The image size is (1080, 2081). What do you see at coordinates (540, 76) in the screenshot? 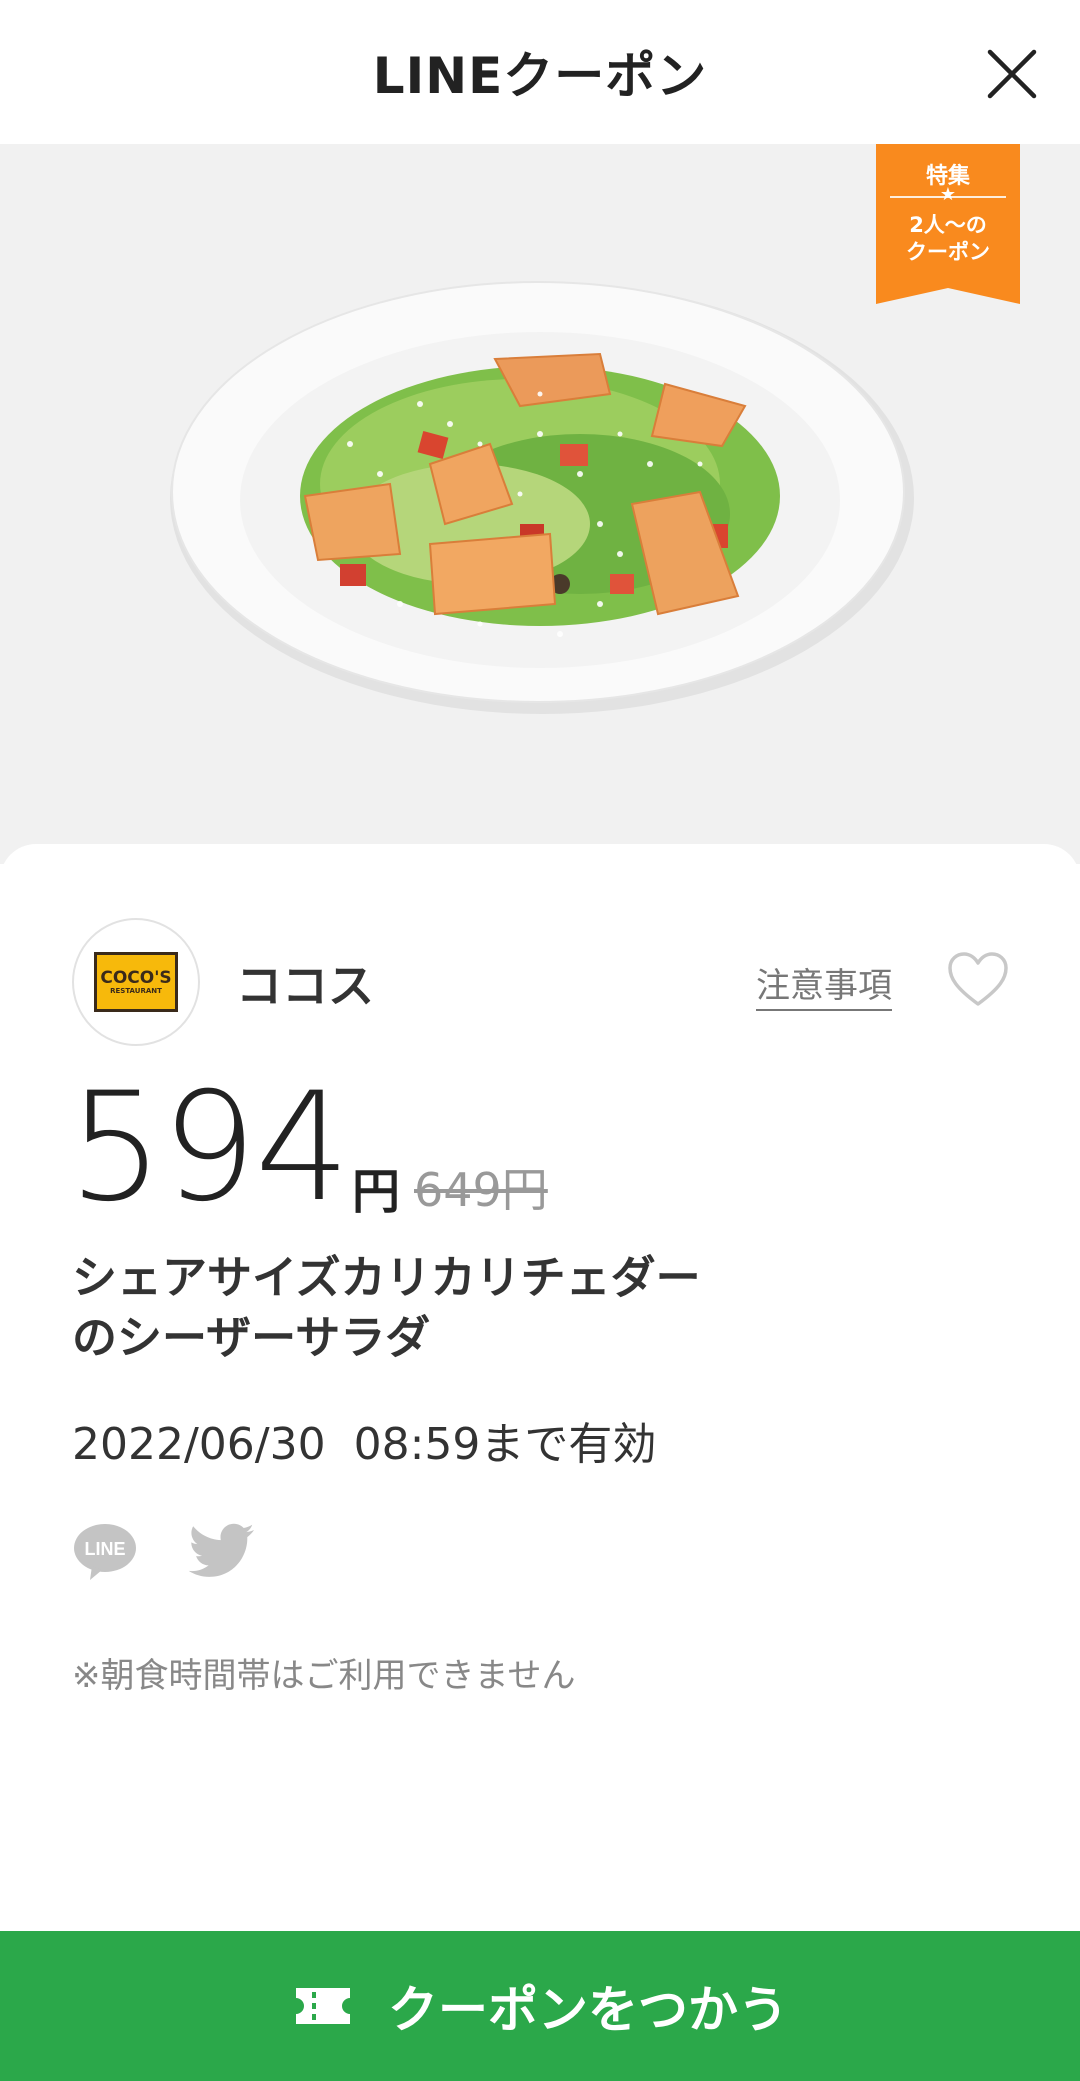
I see `page-title: LINEクーポン` at bounding box center [540, 76].